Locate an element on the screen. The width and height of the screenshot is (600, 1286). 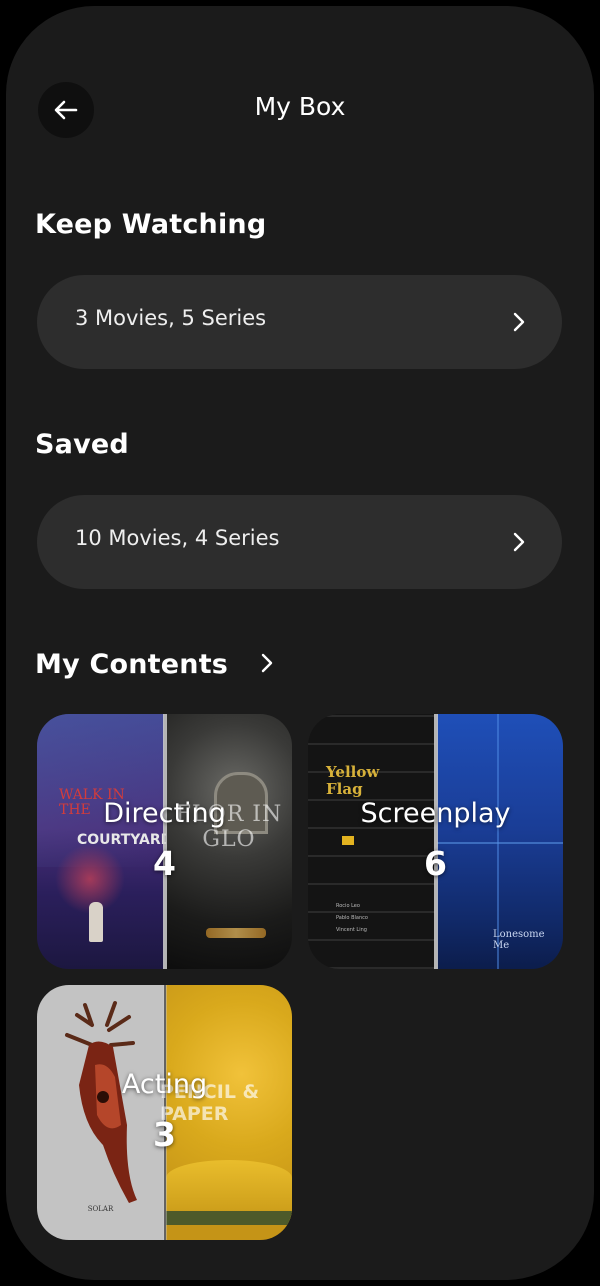
poster-right-title: Lonesome Me is located at coordinates (519, 940).